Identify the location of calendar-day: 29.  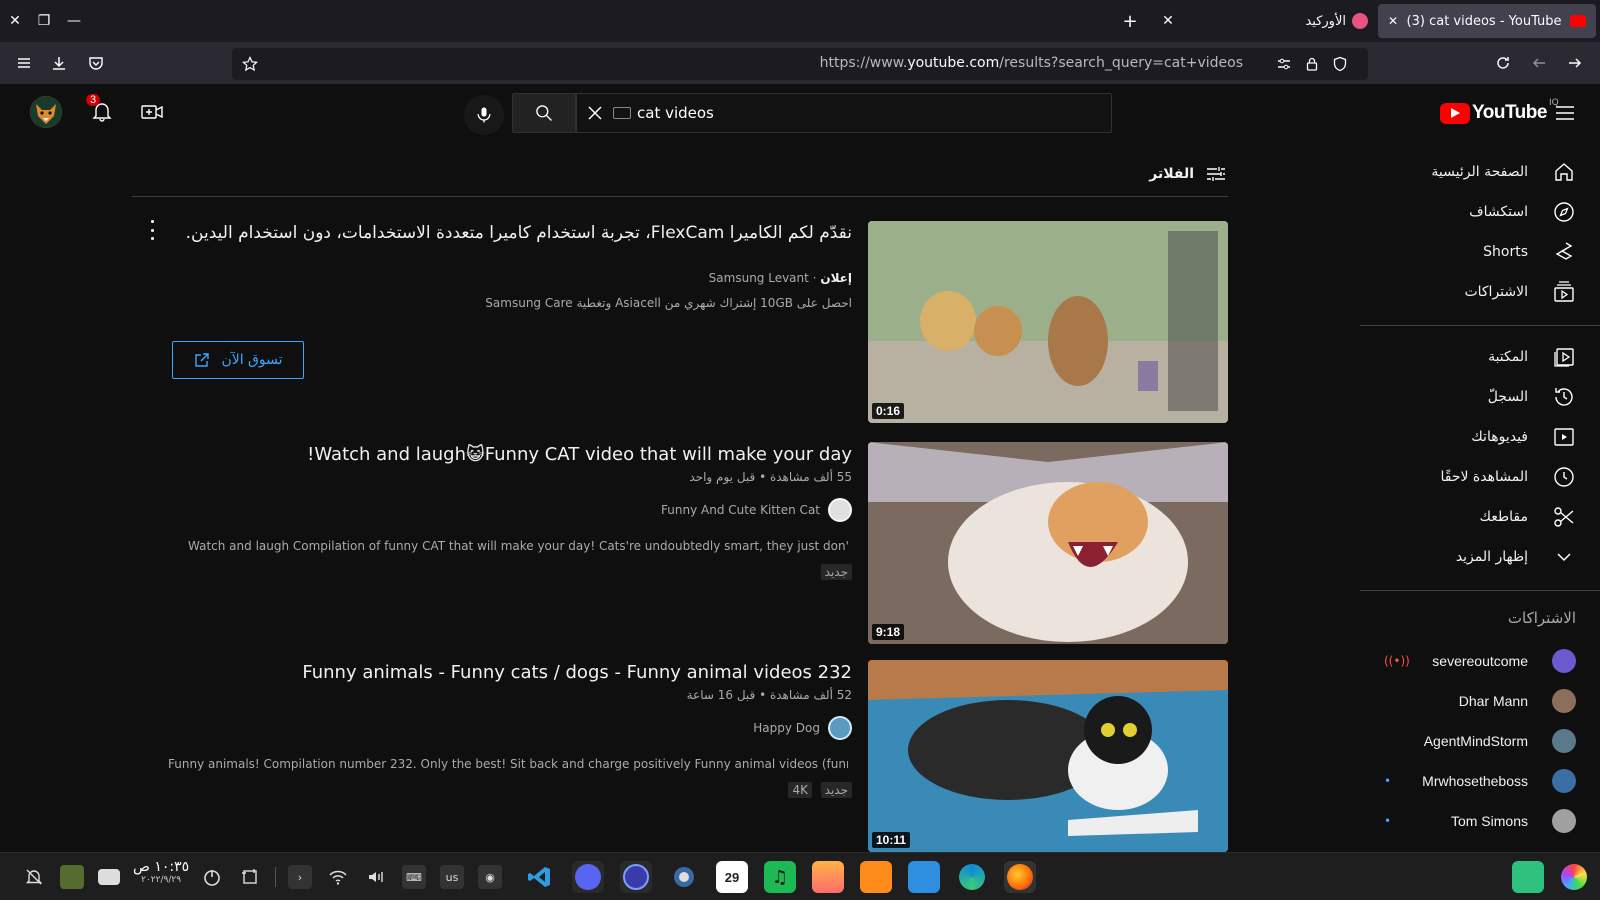
(732, 877).